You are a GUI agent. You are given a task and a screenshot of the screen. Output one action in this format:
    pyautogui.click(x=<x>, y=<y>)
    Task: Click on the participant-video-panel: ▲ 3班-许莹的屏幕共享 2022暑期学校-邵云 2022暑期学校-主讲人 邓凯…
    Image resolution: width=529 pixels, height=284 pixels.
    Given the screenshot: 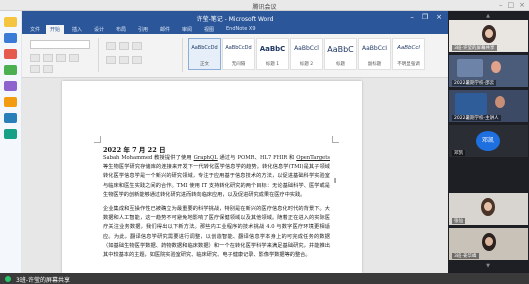 What is the action you would take?
    pyautogui.click(x=488, y=142)
    